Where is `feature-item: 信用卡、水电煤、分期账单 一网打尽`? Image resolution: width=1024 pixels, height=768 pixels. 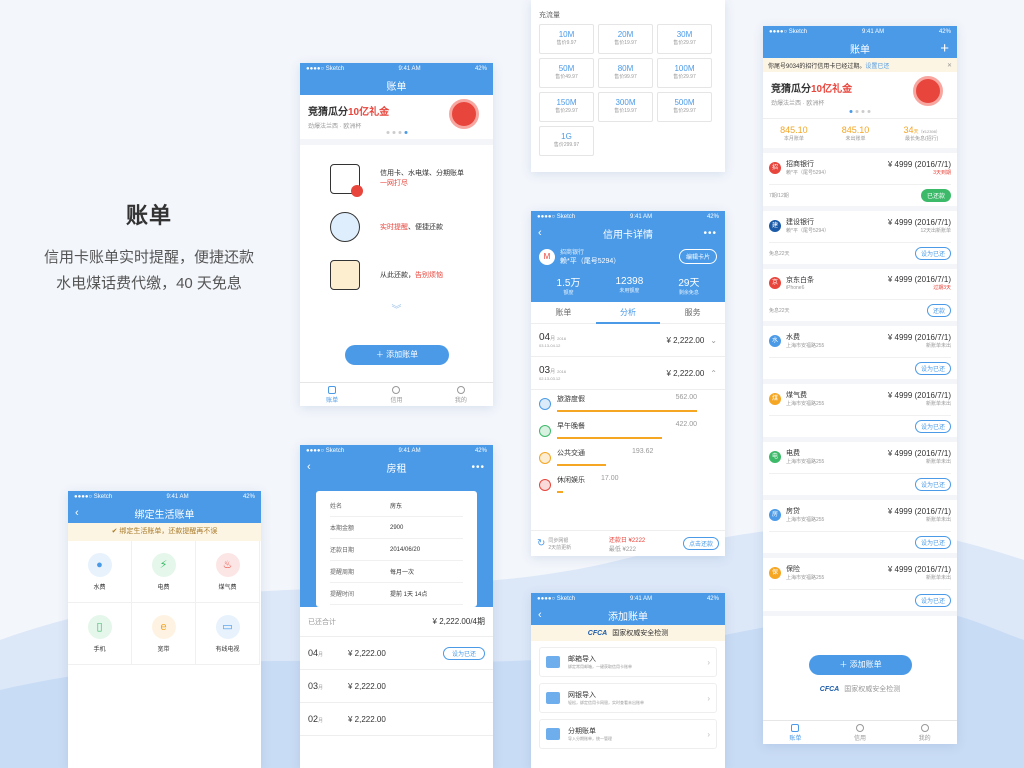 feature-item: 信用卡、水电煤、分期账单 一网打尽 is located at coordinates (411, 179).